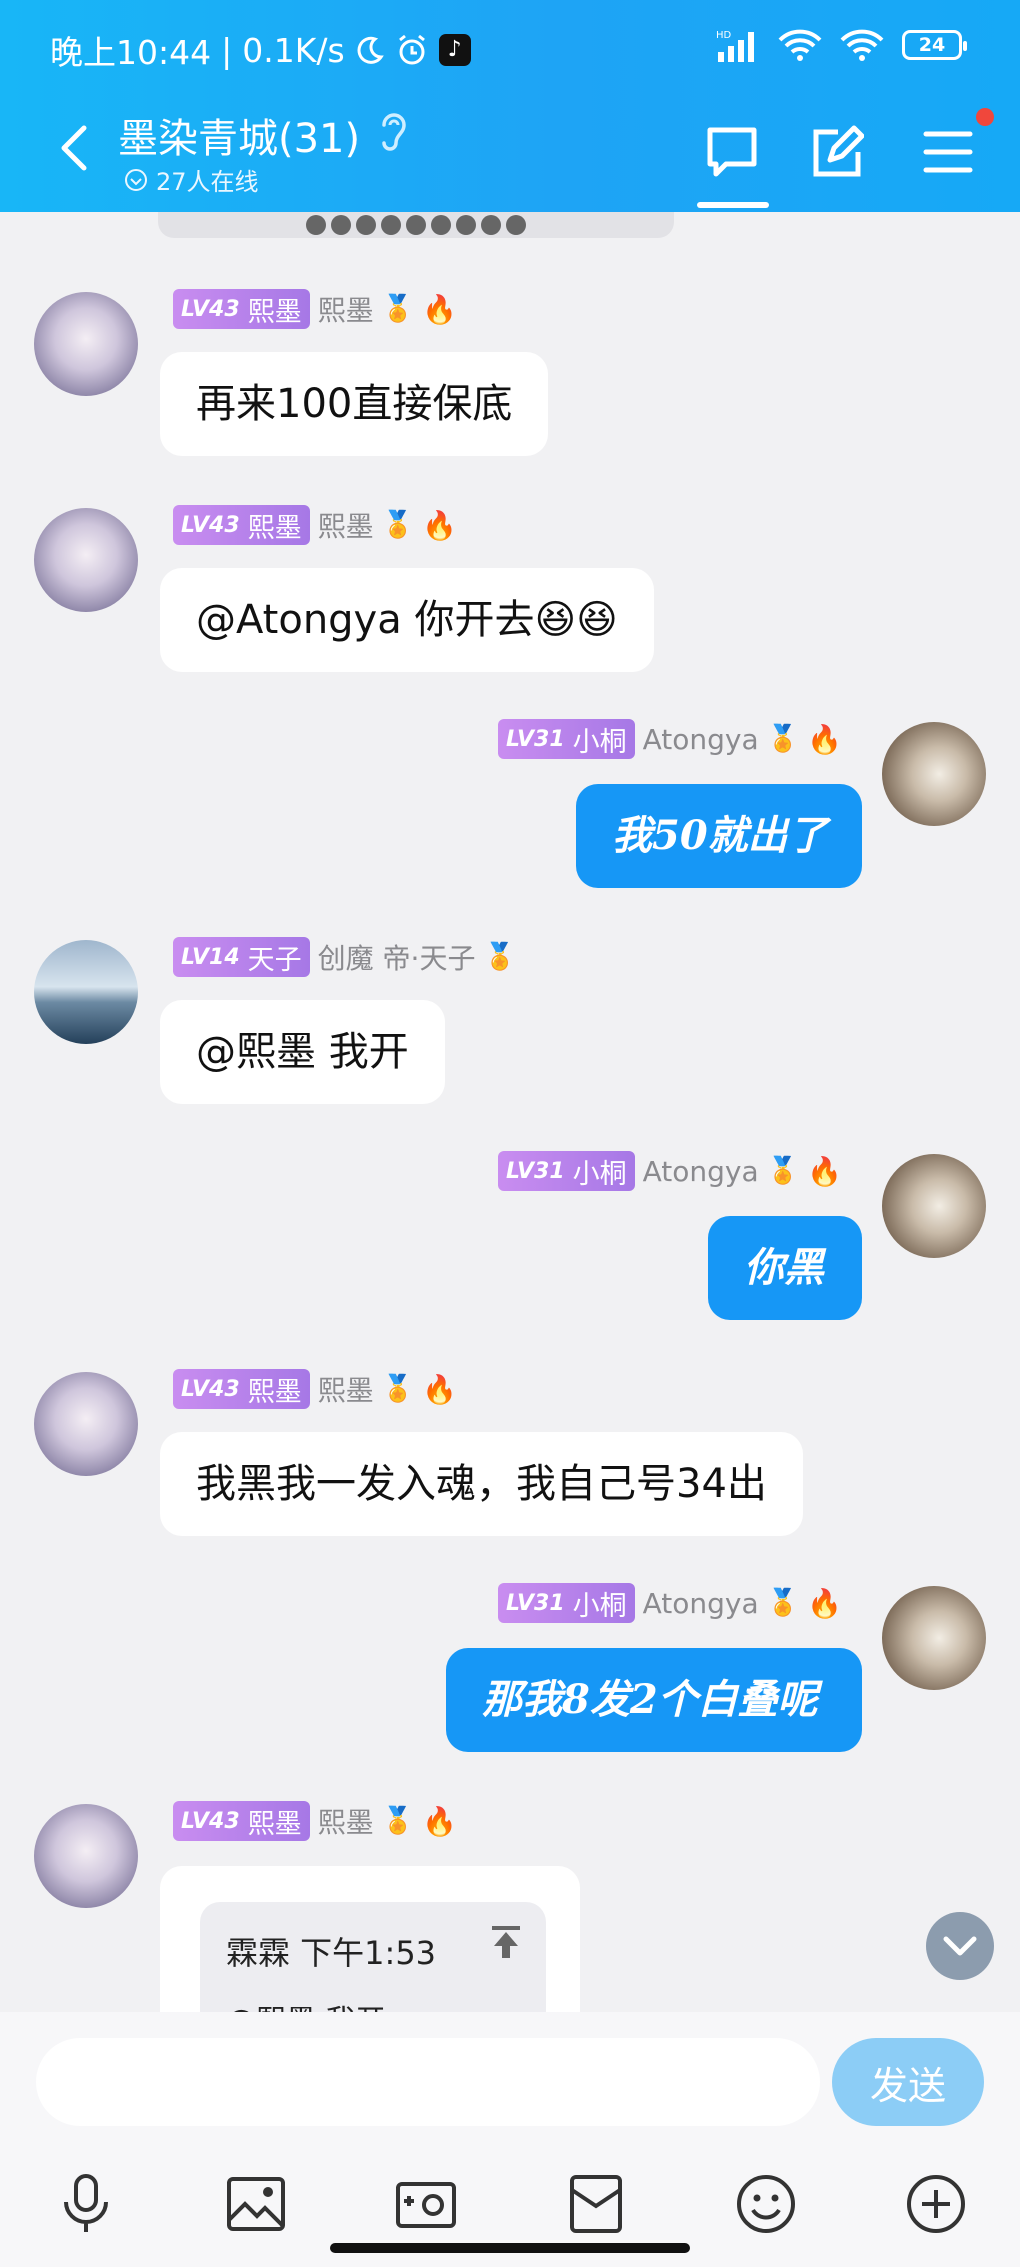  What do you see at coordinates (510, 2139) in the screenshot?
I see `input-bar: 发送` at bounding box center [510, 2139].